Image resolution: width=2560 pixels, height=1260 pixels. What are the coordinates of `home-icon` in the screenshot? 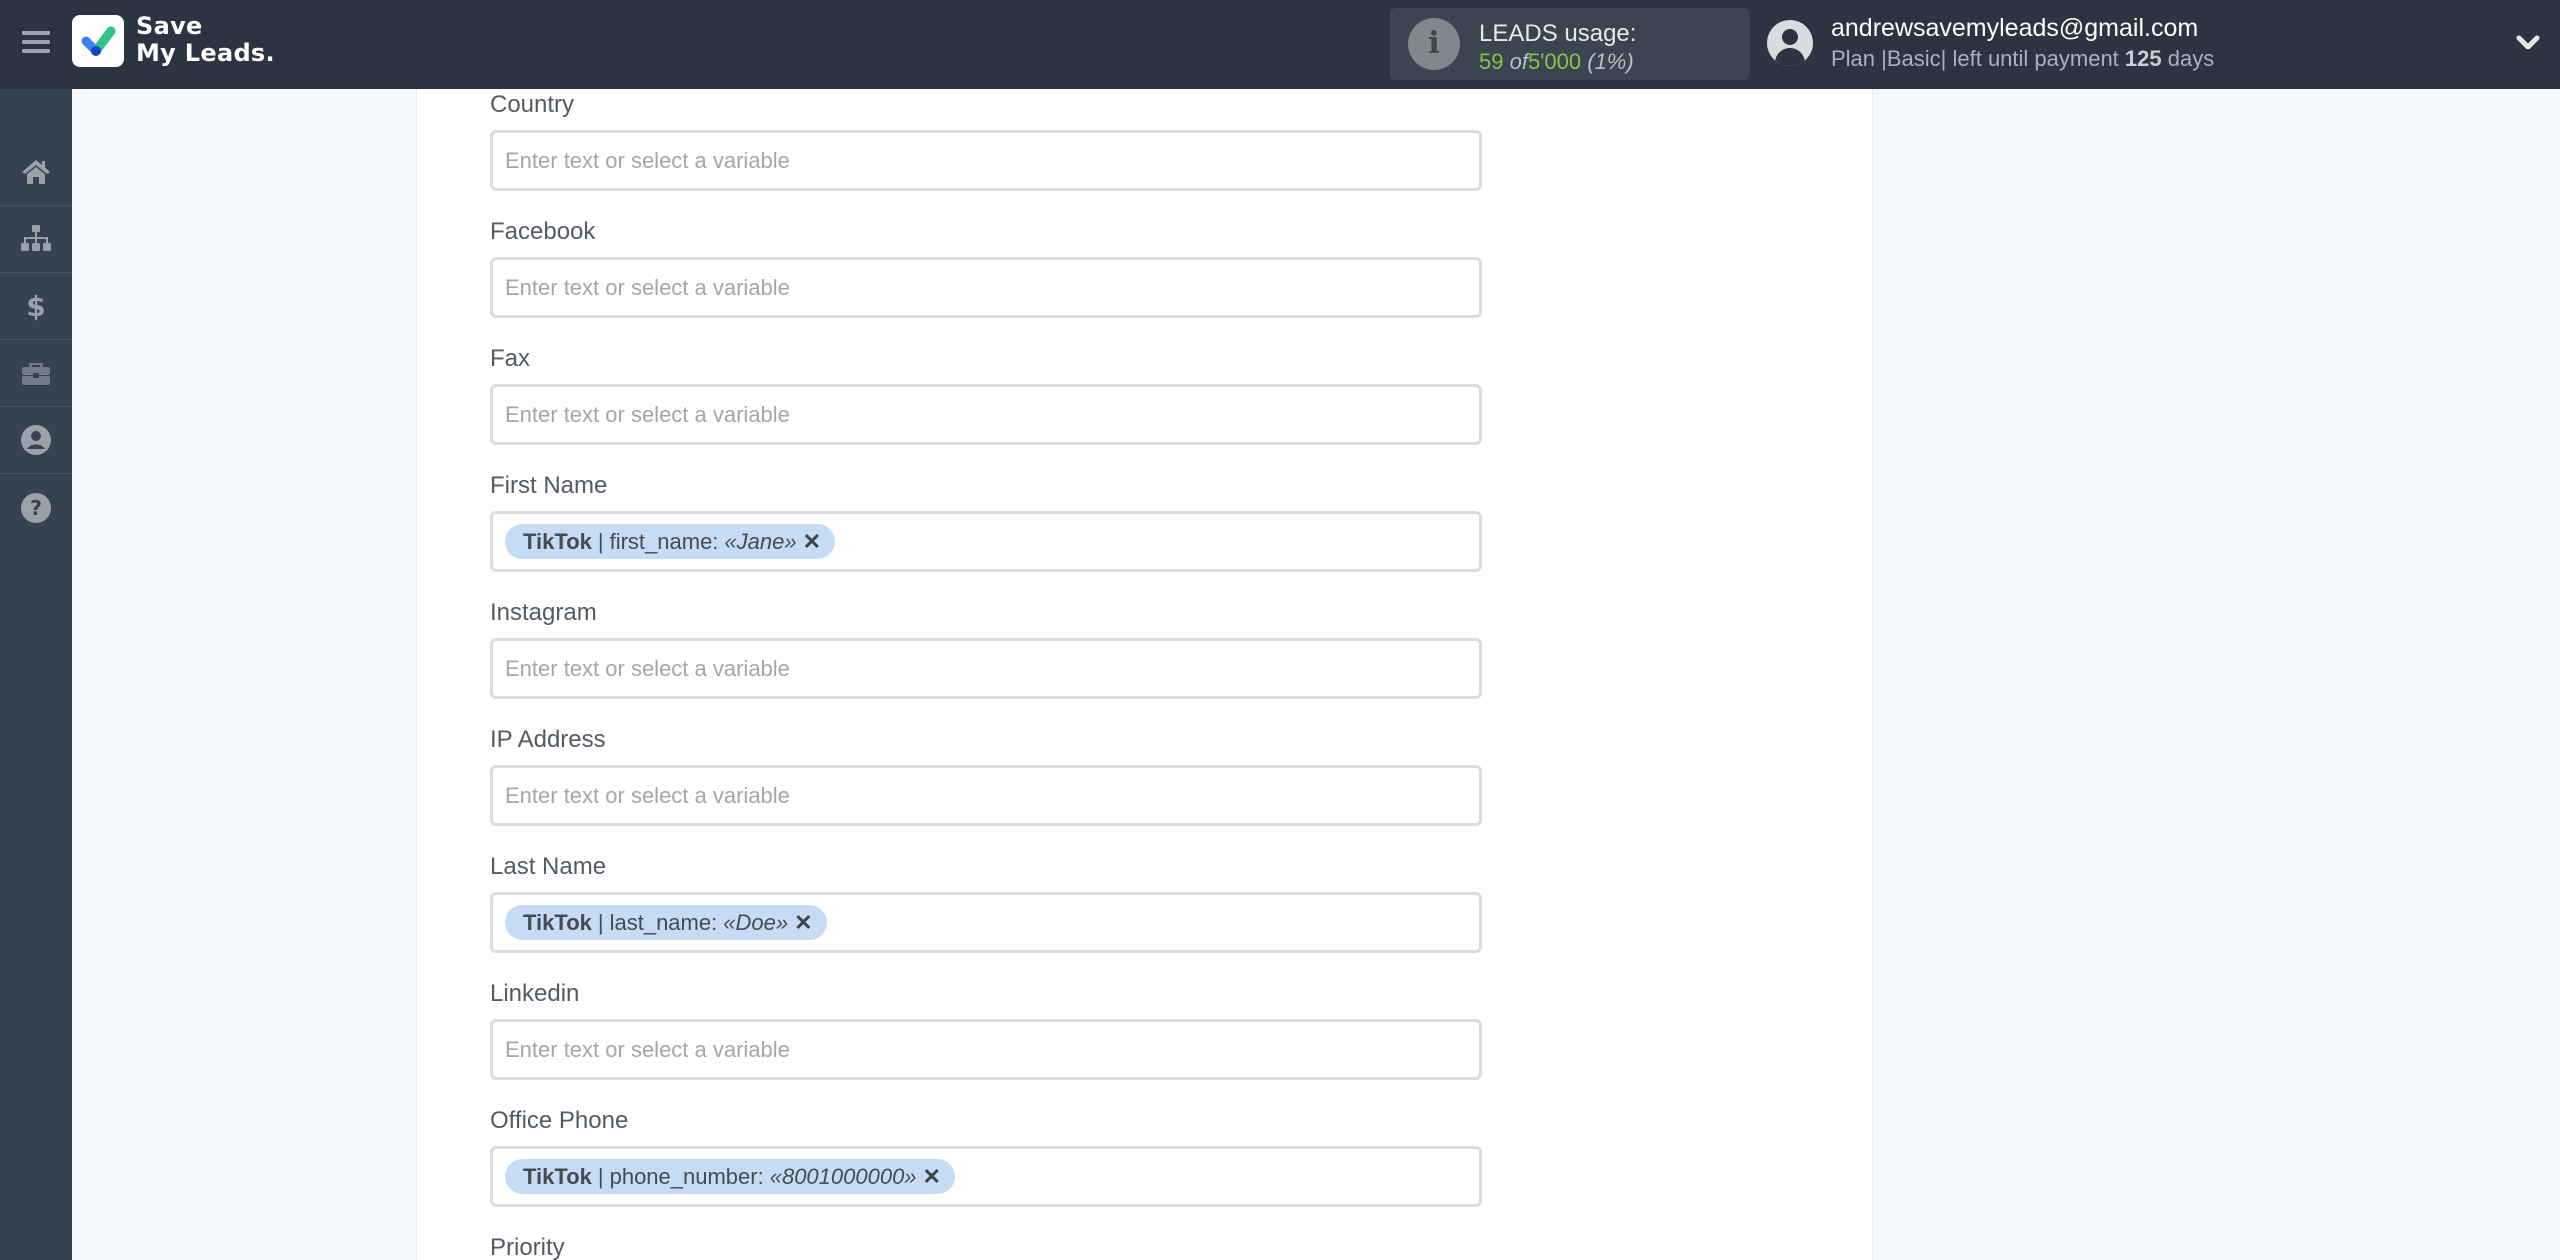 It's located at (36, 171).